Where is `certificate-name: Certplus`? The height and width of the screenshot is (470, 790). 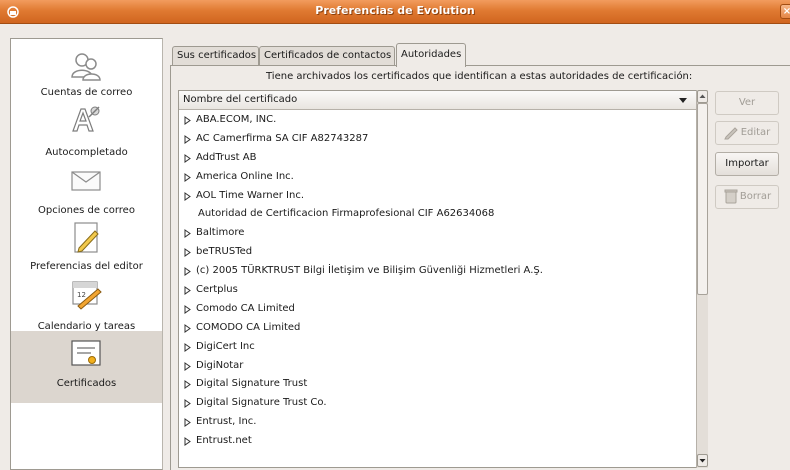 certificate-name: Certplus is located at coordinates (217, 290).